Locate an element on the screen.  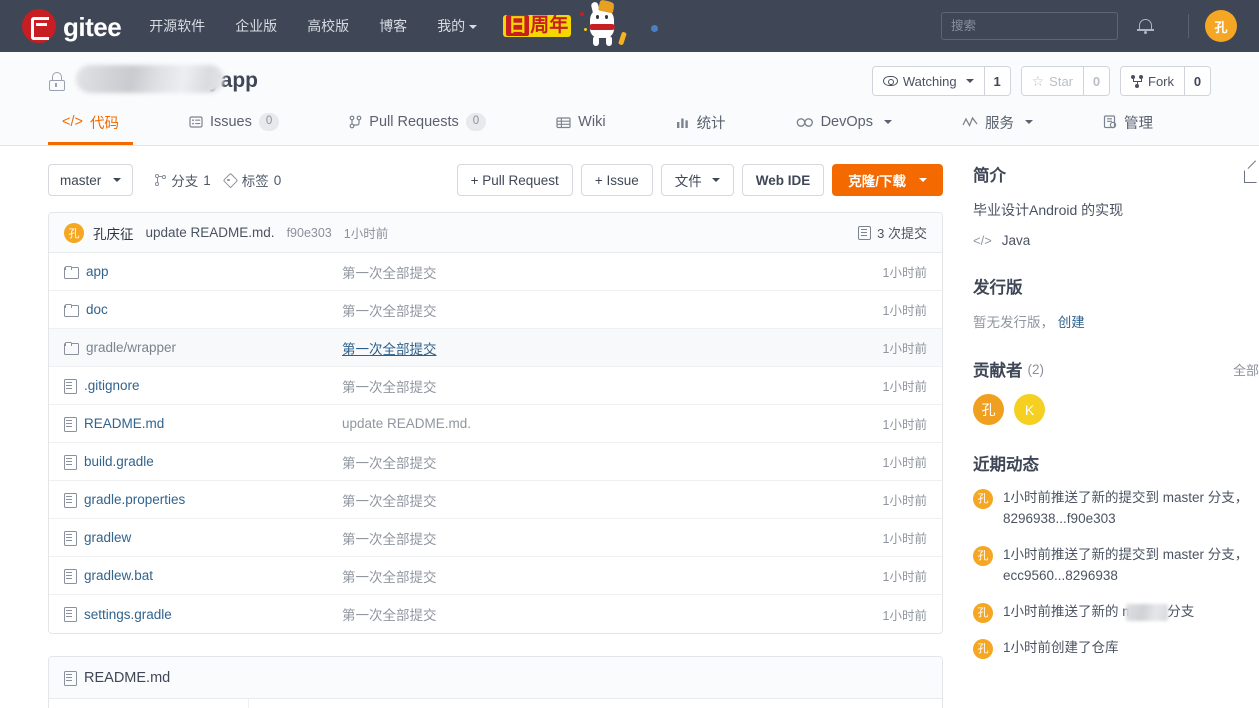
primary-language-label: Java is located at coordinates (1016, 240).